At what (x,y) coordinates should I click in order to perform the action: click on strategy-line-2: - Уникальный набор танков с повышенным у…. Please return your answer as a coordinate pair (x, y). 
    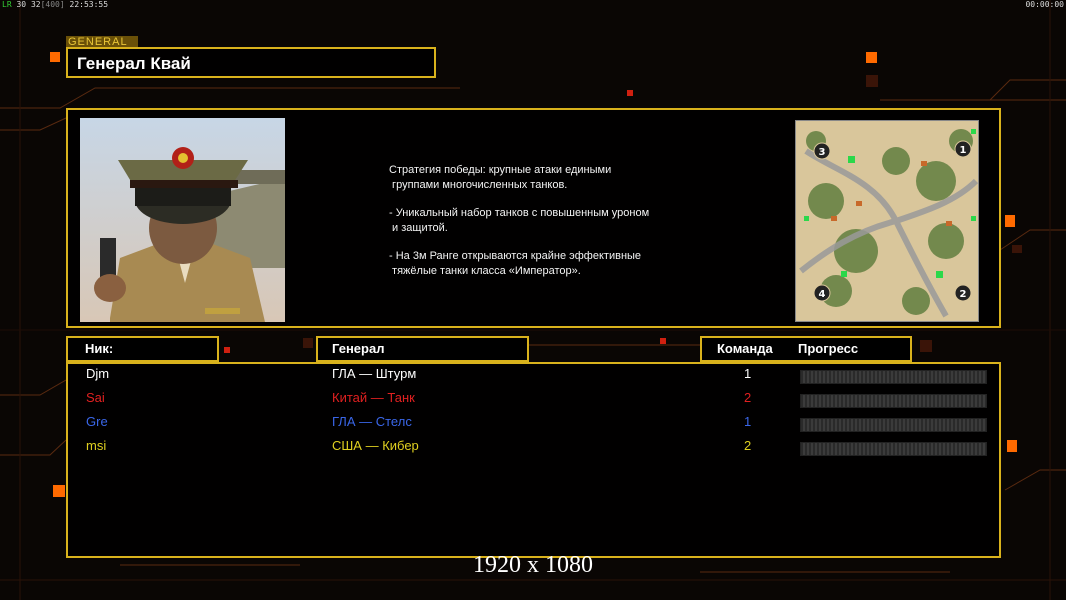
    Looking at the image, I should click on (519, 220).